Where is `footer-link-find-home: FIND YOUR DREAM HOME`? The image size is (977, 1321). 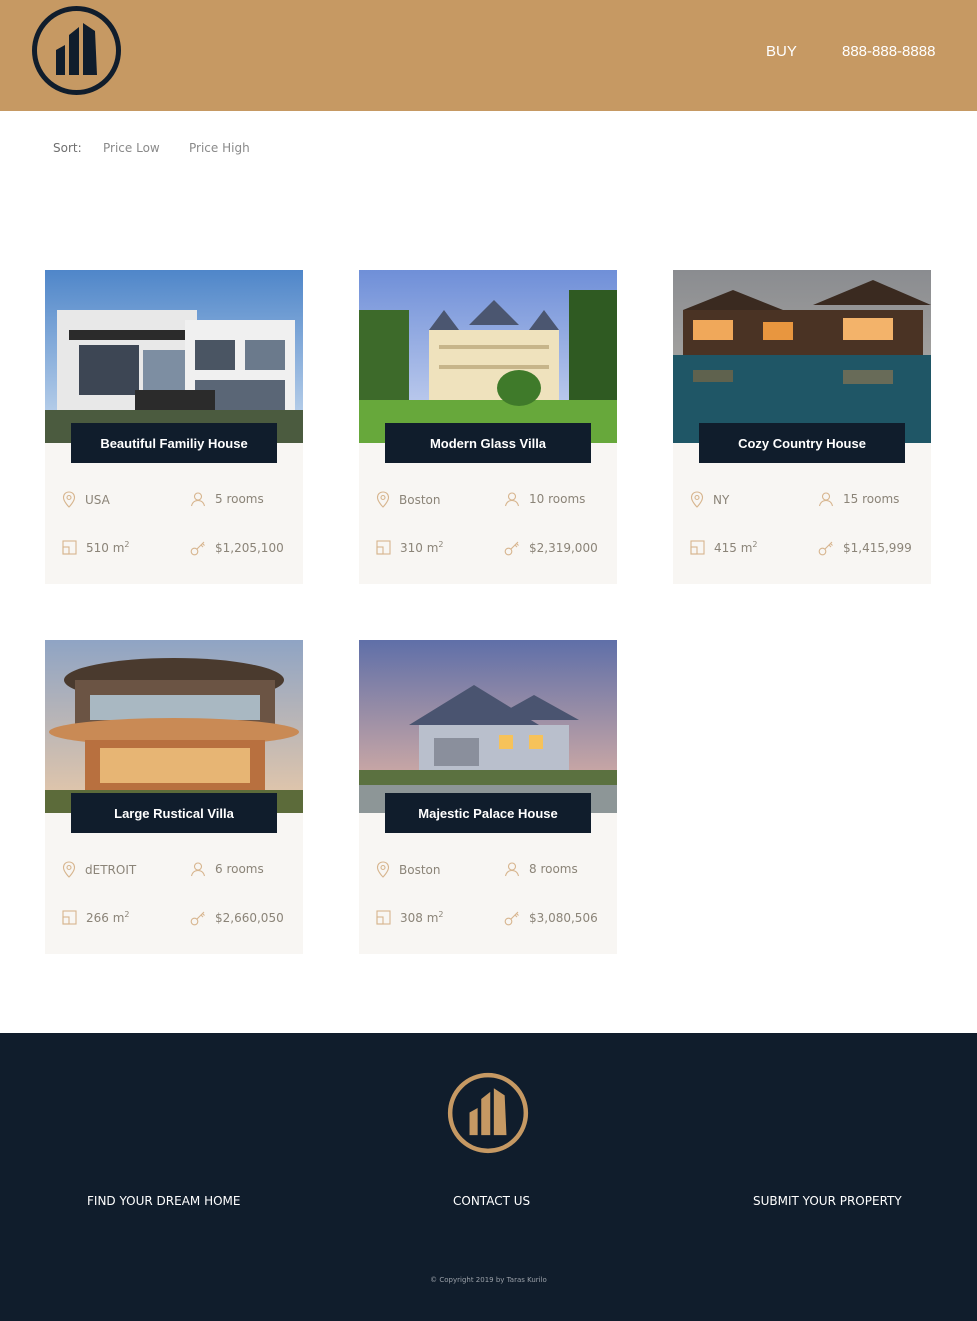 footer-link-find-home: FIND YOUR DREAM HOME is located at coordinates (163, 1201).